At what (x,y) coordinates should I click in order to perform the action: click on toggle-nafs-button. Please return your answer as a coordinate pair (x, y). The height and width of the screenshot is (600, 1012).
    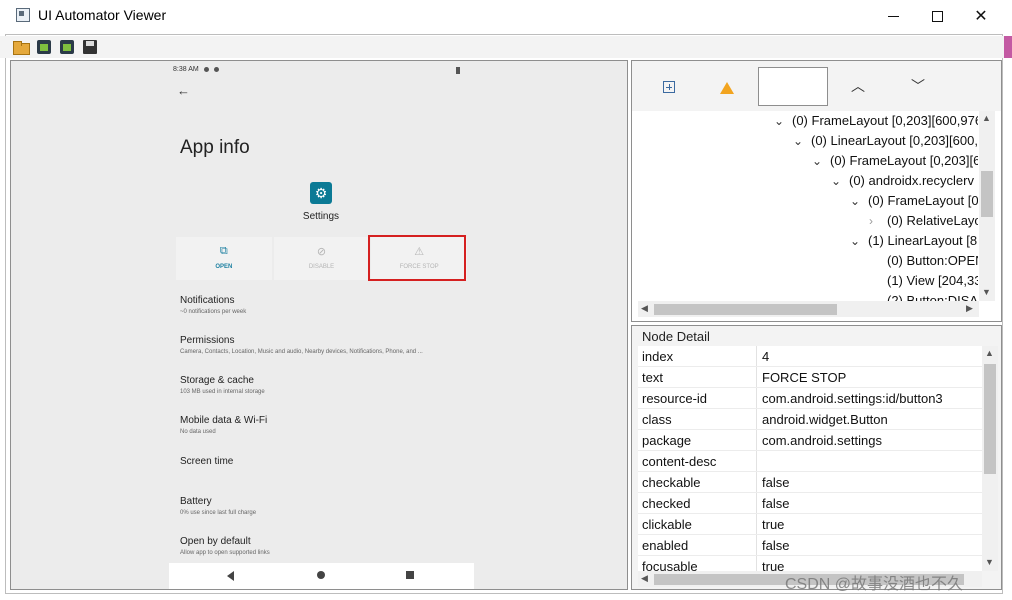
    Looking at the image, I should click on (727, 86).